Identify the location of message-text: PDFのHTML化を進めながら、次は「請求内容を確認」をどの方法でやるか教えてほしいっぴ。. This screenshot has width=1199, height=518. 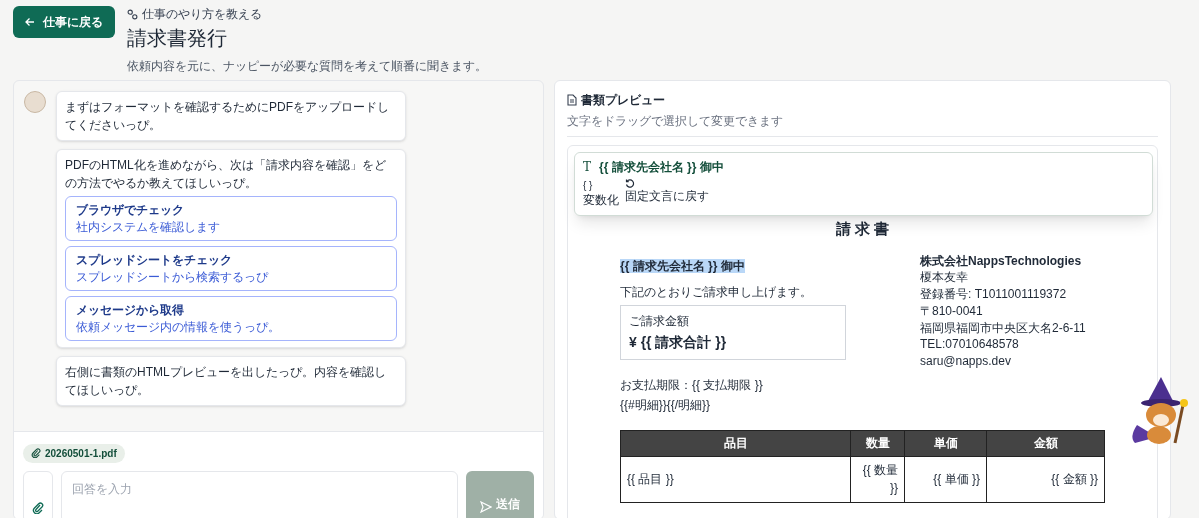
(226, 174).